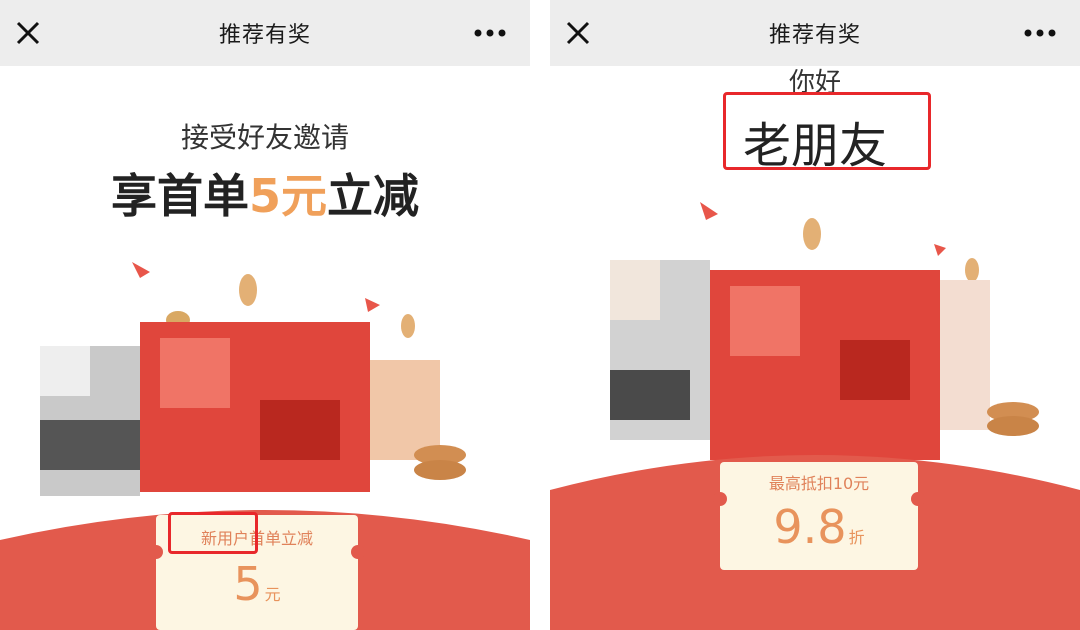  I want to click on invite-subtitle: 接受好友邀请, so click(264, 137).